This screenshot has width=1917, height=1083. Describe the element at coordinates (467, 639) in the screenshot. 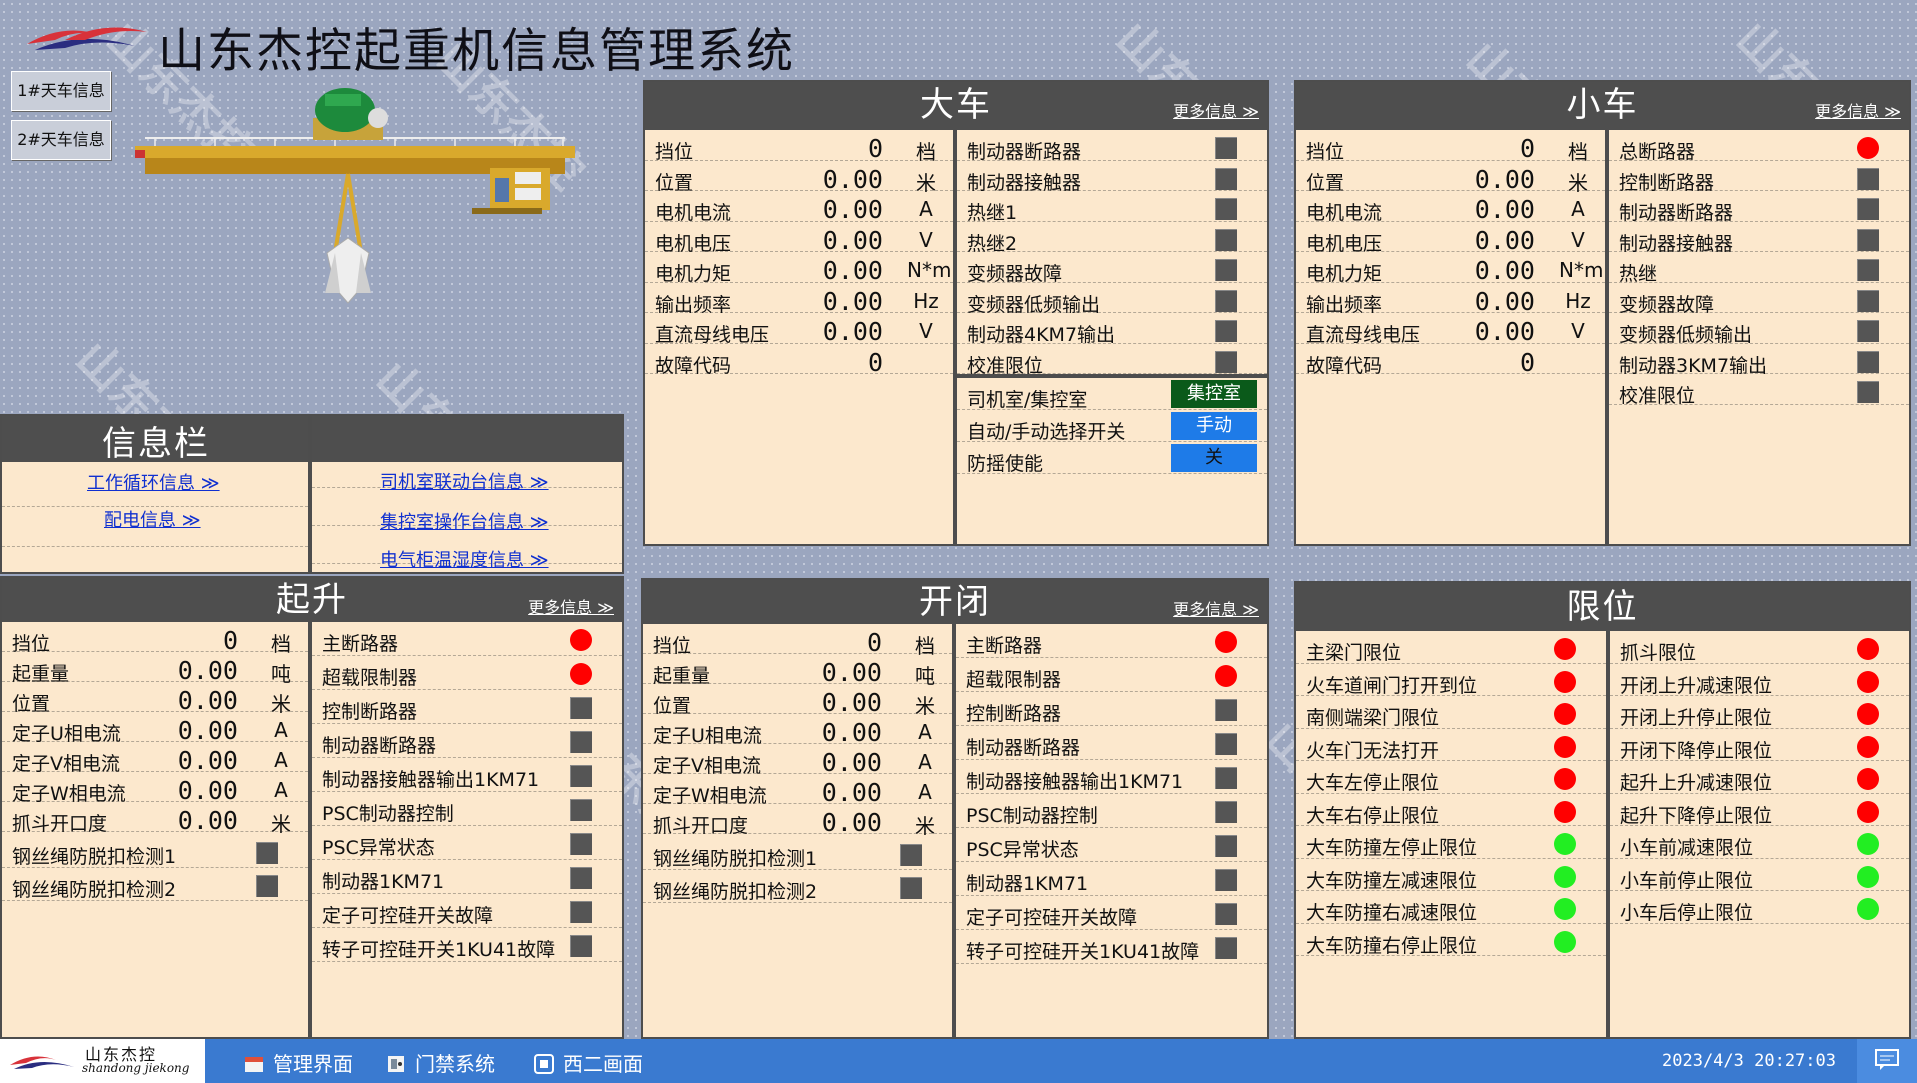

I see `status-row: 主断路器` at that location.